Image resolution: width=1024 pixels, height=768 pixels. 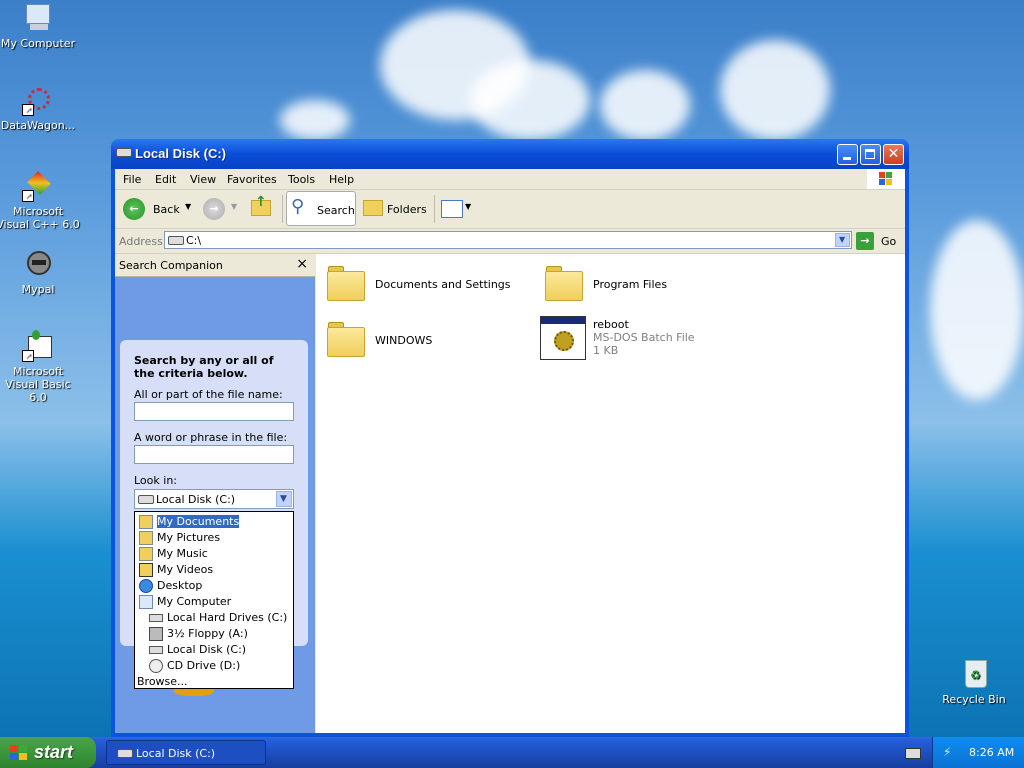 I want to click on back-button: ← Back ▼, so click(x=156, y=209).